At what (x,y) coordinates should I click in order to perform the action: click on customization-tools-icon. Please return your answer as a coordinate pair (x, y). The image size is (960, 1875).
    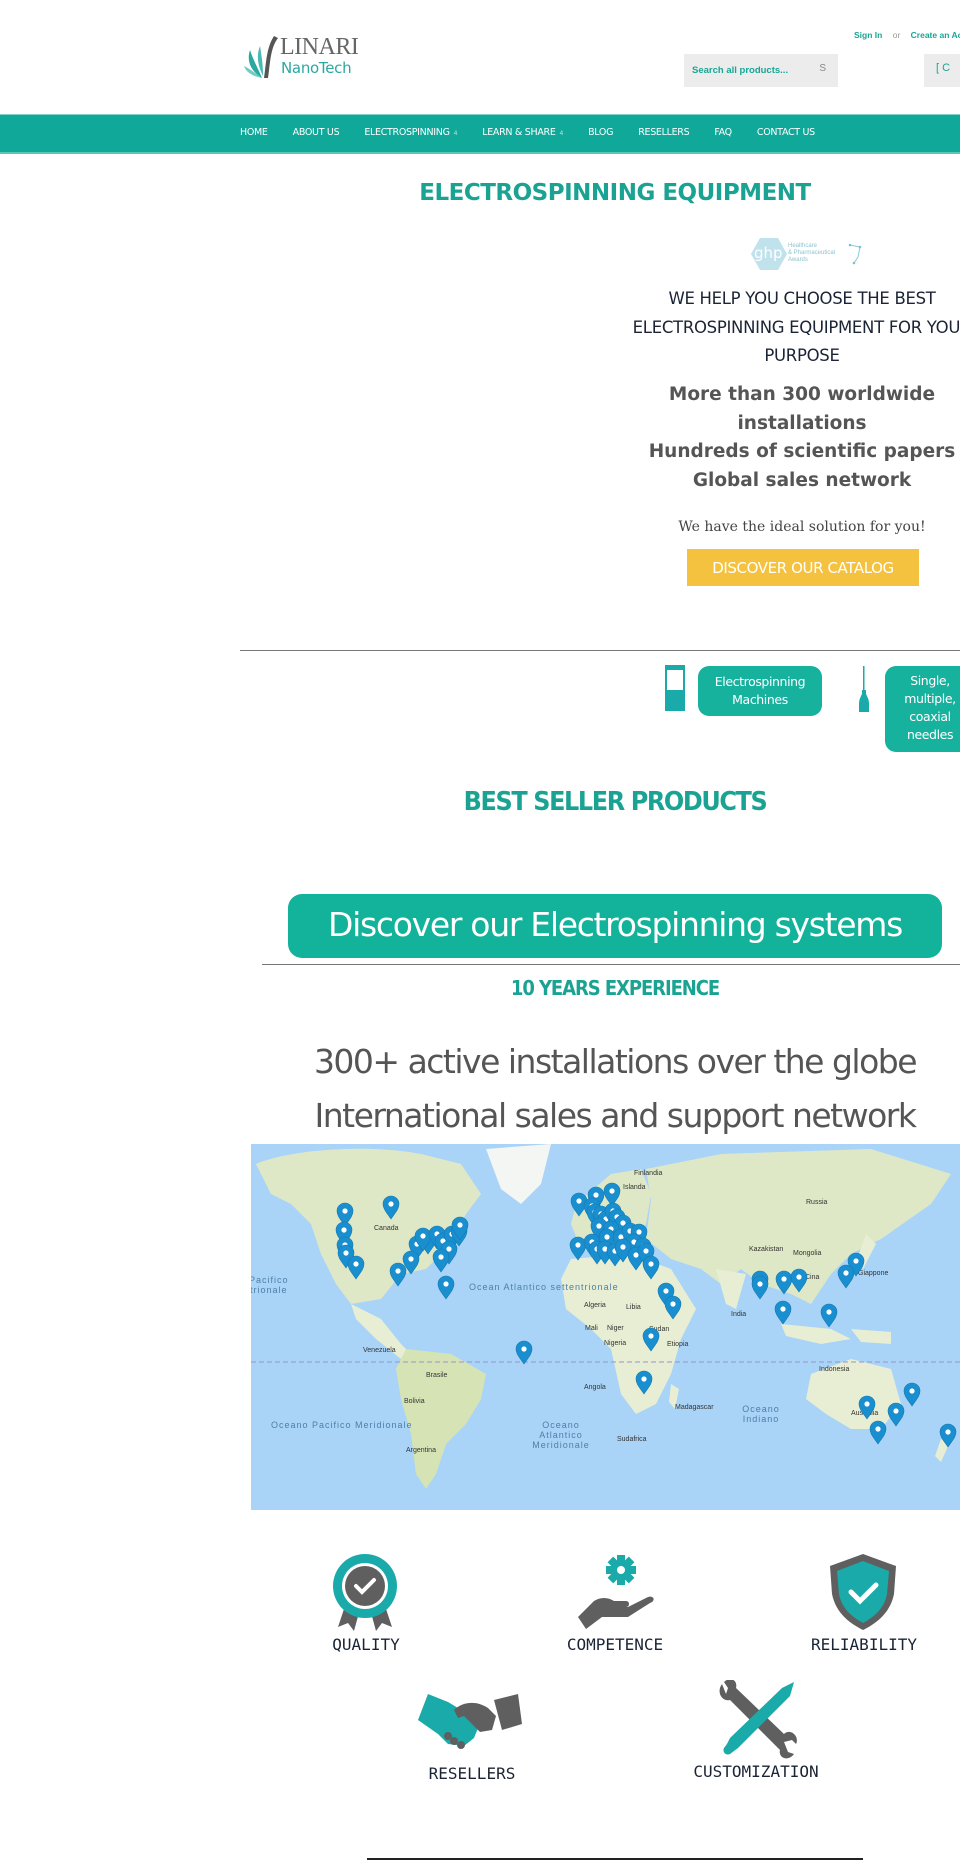
    Looking at the image, I should click on (758, 1719).